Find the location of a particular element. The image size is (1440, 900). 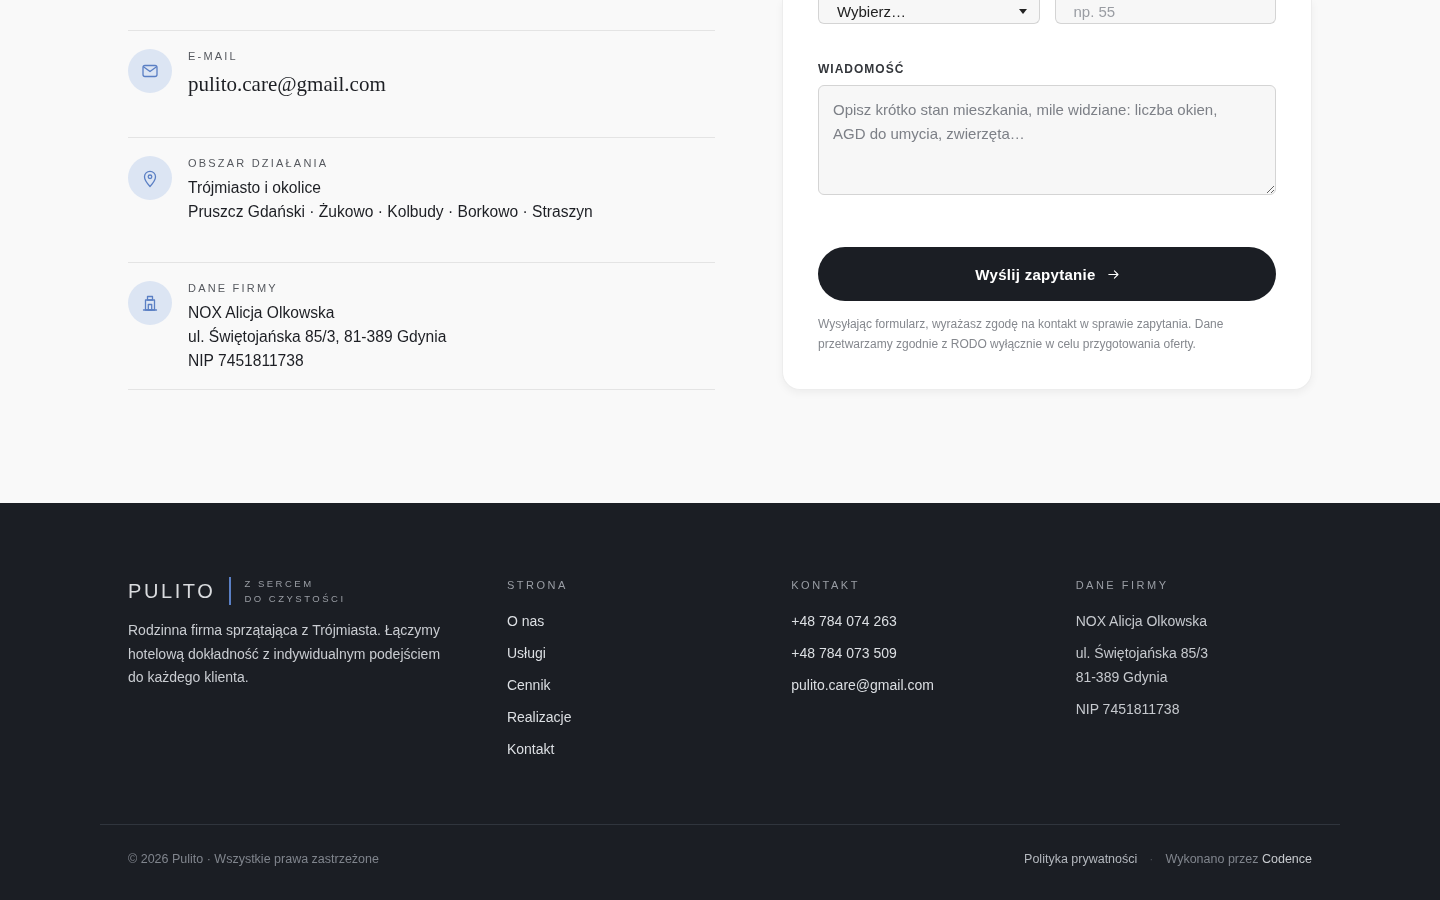

footer-link: +48 784 074 263 is located at coordinates (844, 621).